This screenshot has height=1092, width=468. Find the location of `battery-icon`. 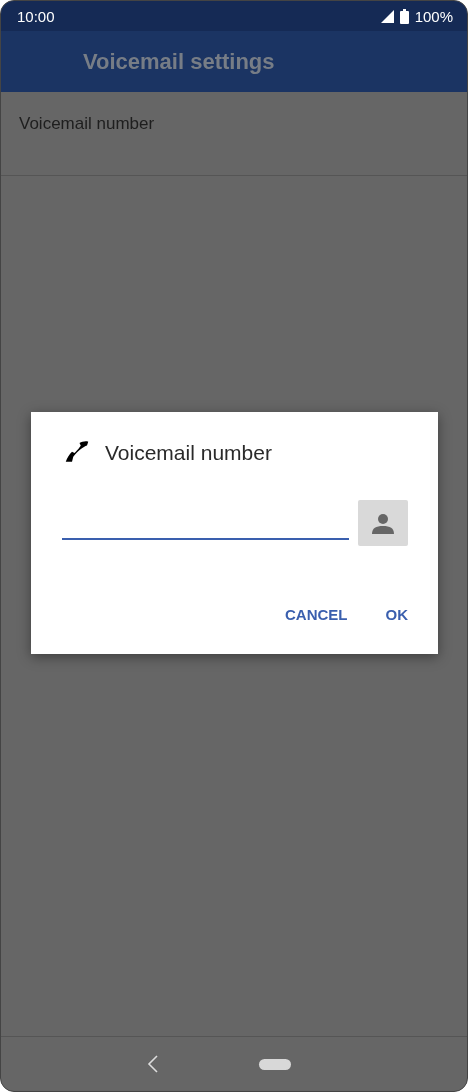

battery-icon is located at coordinates (404, 16).